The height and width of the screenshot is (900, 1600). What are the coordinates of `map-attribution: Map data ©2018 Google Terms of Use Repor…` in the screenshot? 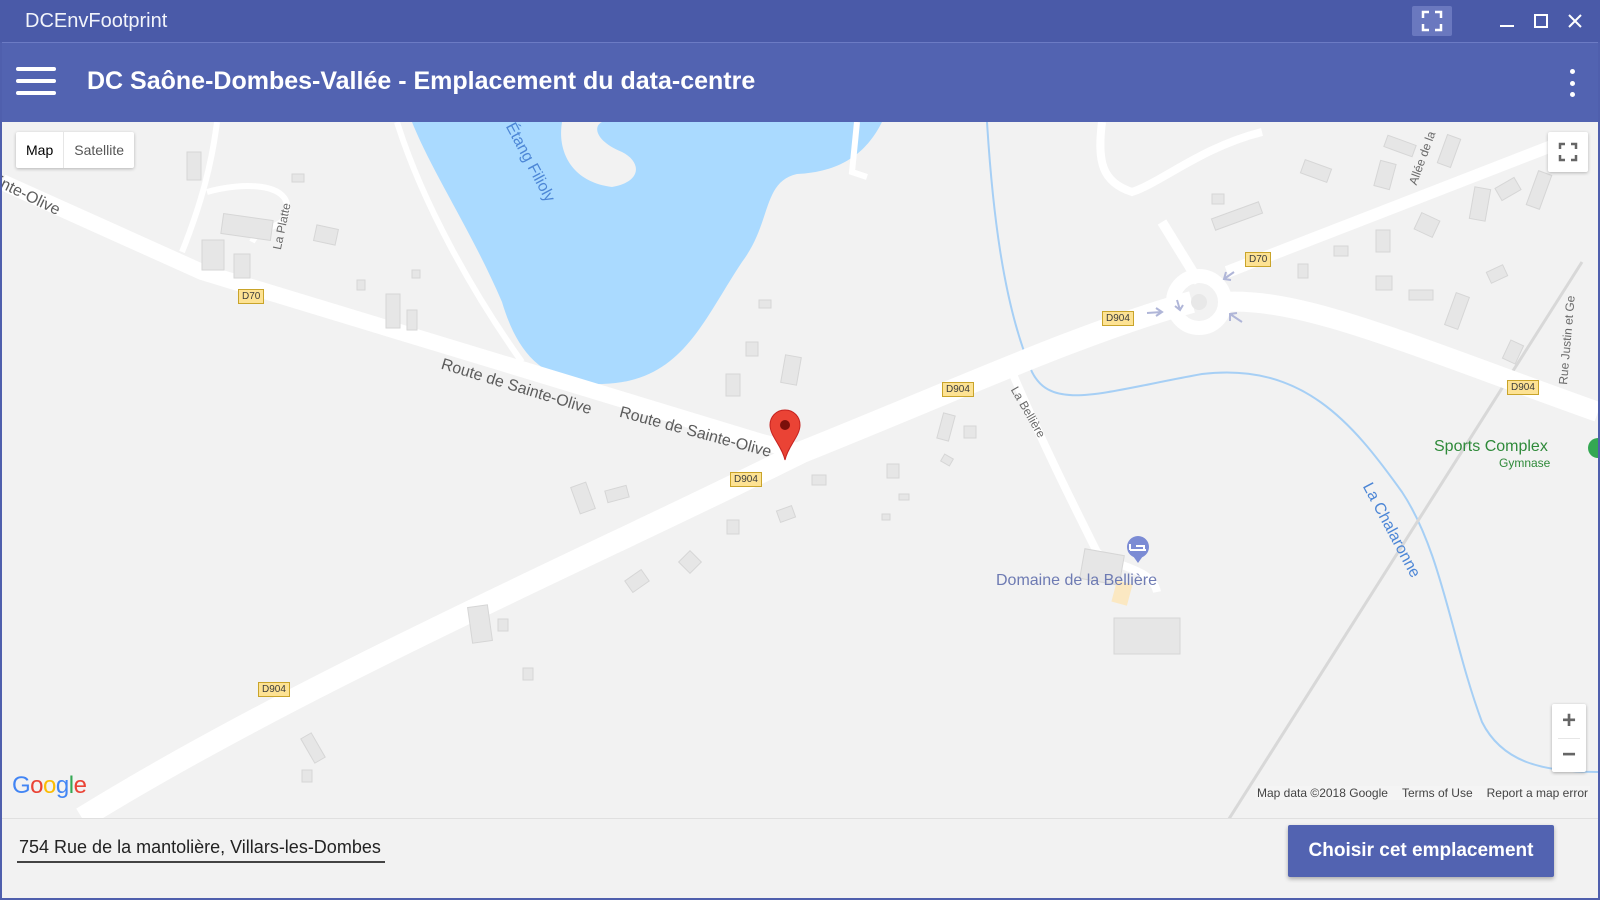 It's located at (1422, 793).